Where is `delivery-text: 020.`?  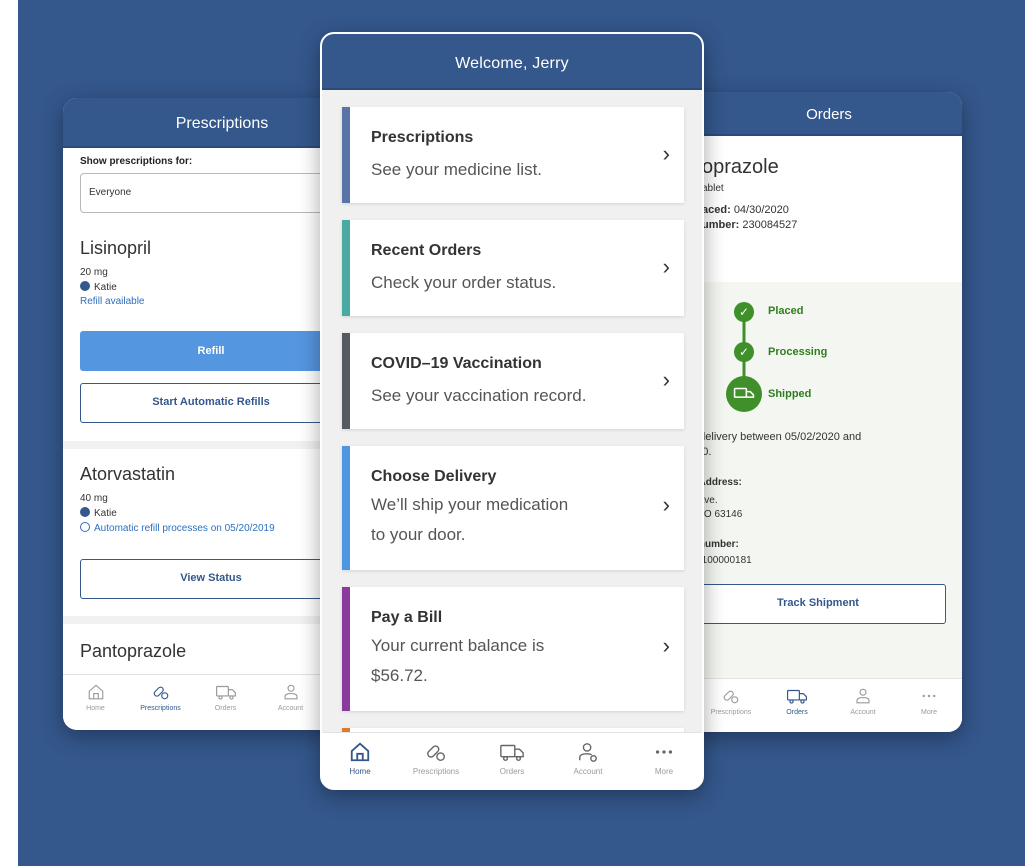
delivery-text: 020. is located at coordinates (820, 452).